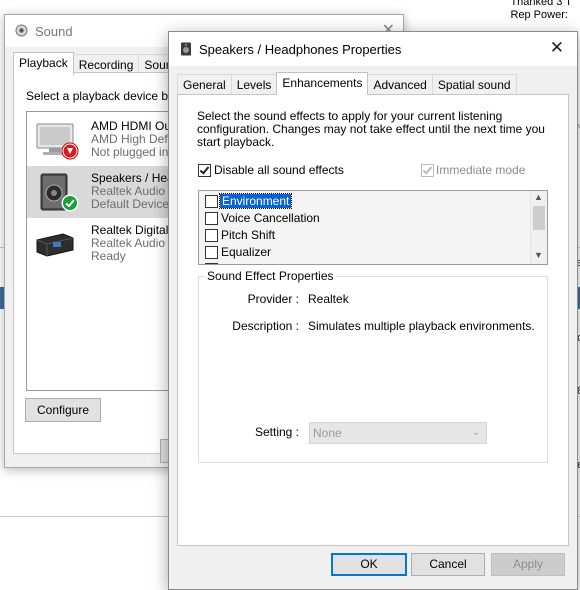  What do you see at coordinates (70, 151) in the screenshot?
I see `down-arrow-badge-icon` at bounding box center [70, 151].